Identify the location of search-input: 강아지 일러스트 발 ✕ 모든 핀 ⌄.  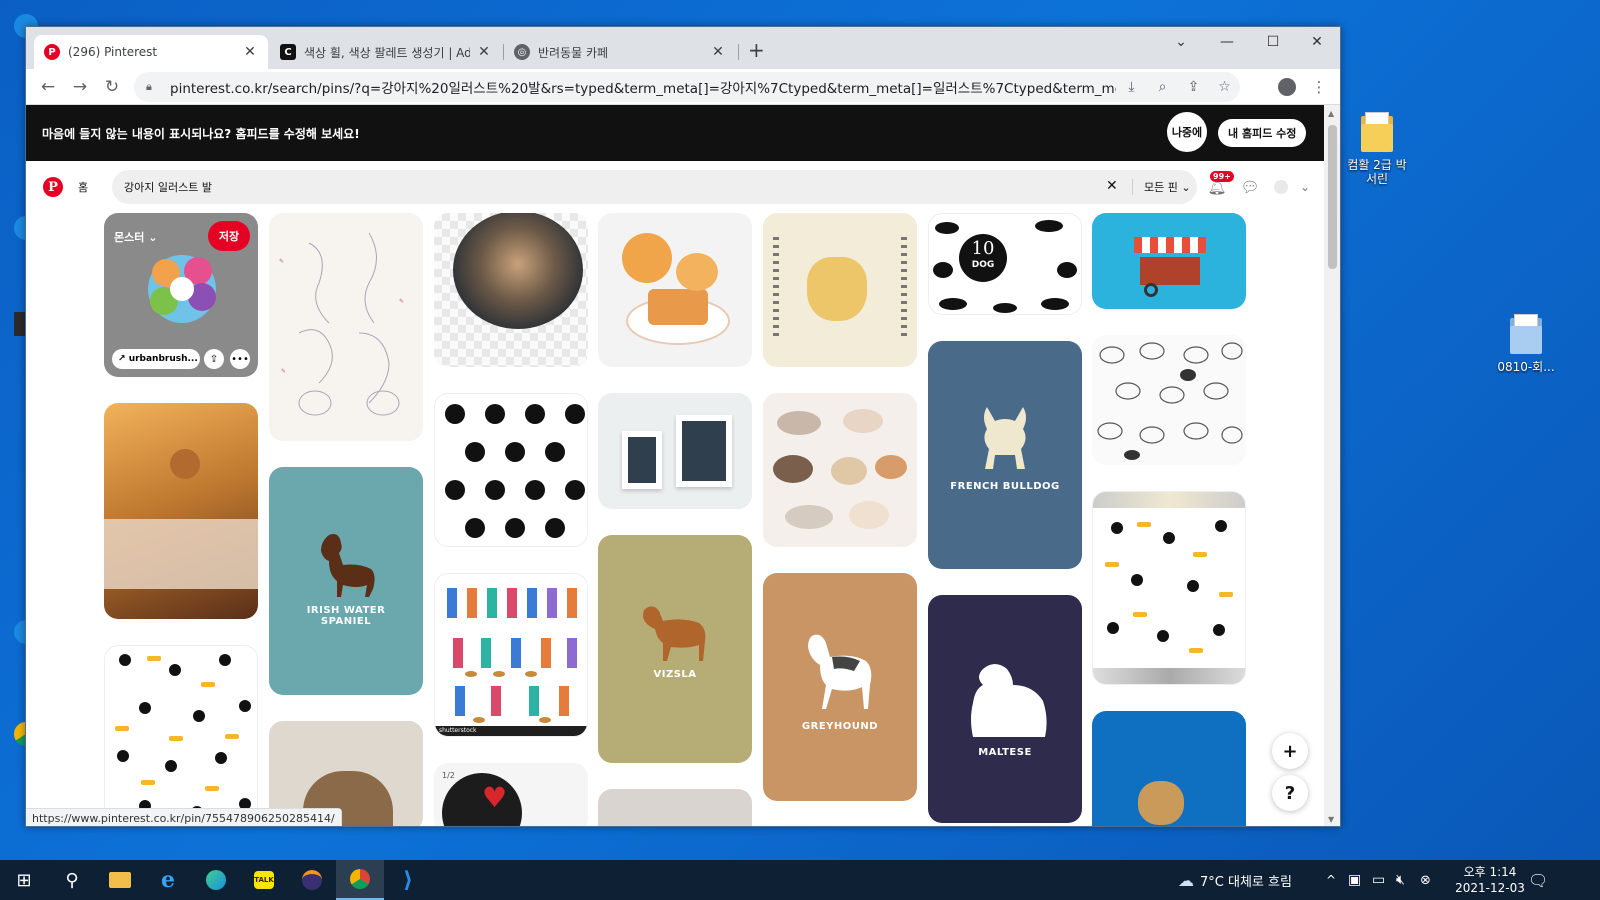
(654, 187).